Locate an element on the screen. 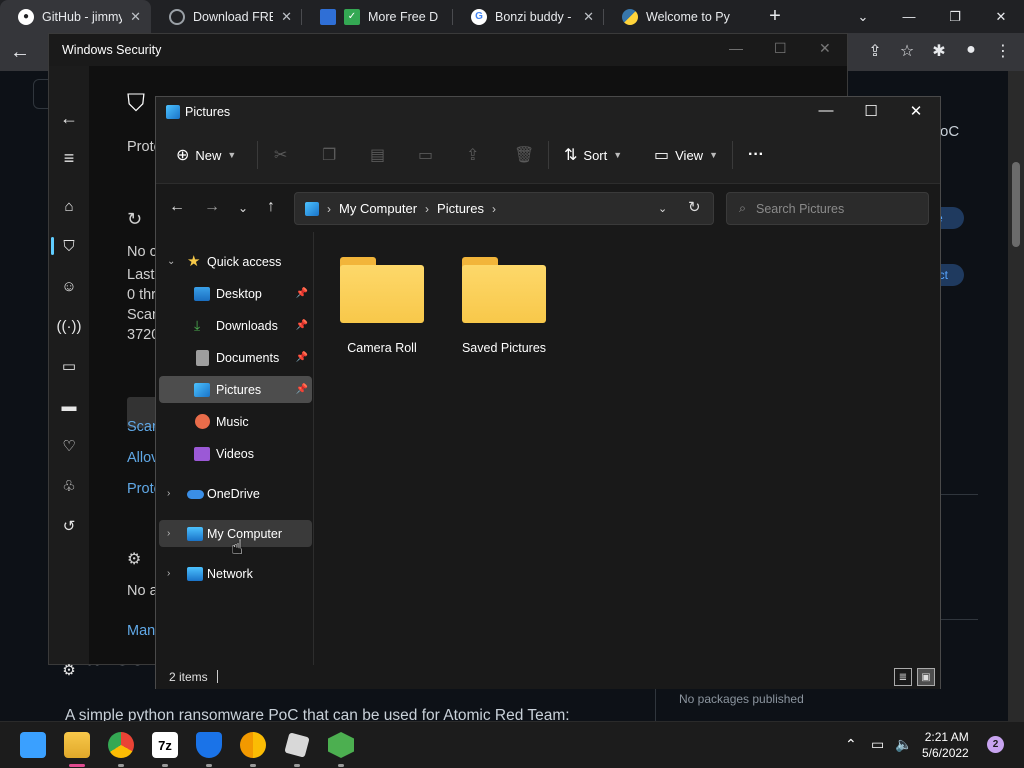  up-arrow-icon: ↑ is located at coordinates (271, 207).